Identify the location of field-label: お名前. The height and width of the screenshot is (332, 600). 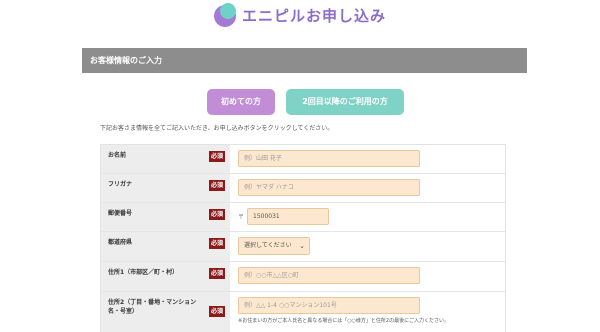
(117, 155).